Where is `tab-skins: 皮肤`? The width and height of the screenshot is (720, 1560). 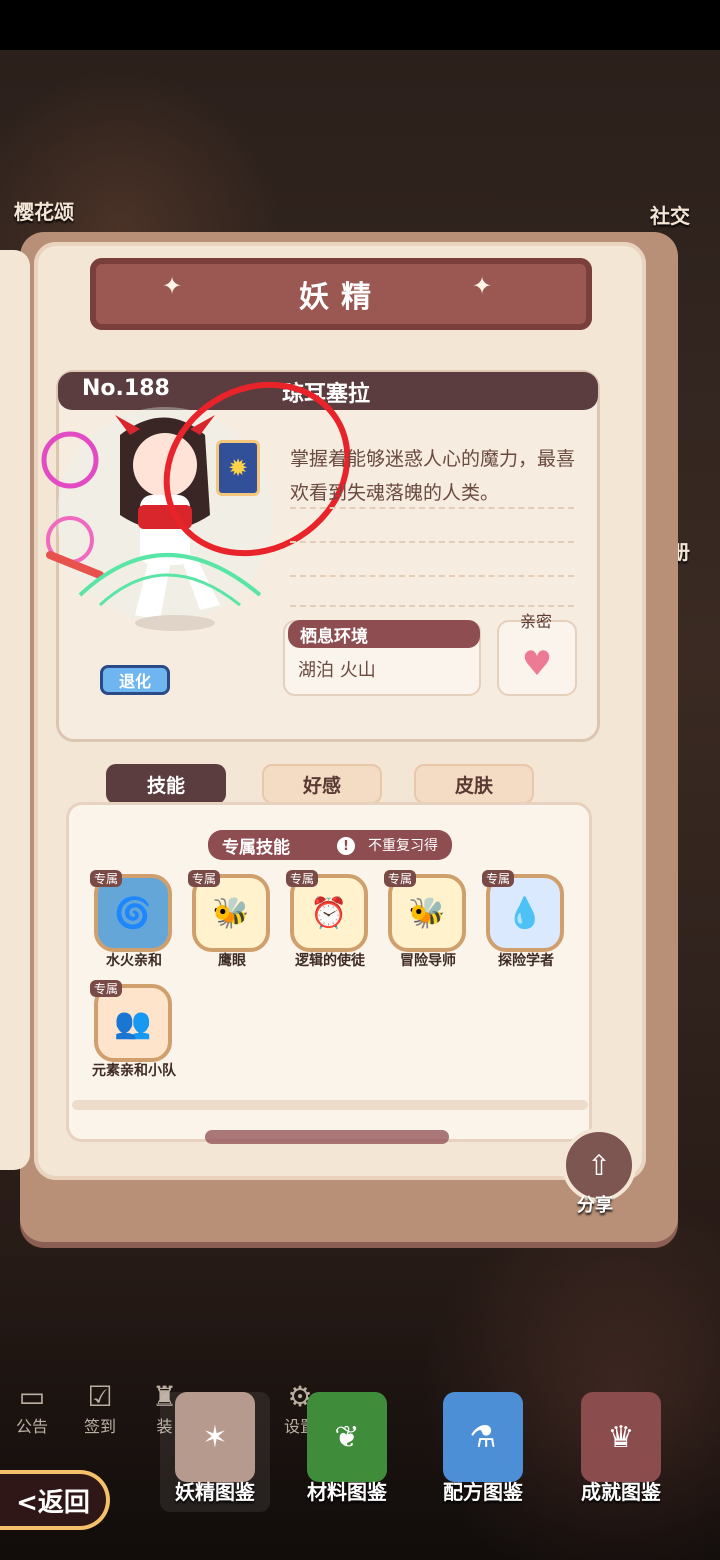
tab-skins: 皮肤 is located at coordinates (474, 784).